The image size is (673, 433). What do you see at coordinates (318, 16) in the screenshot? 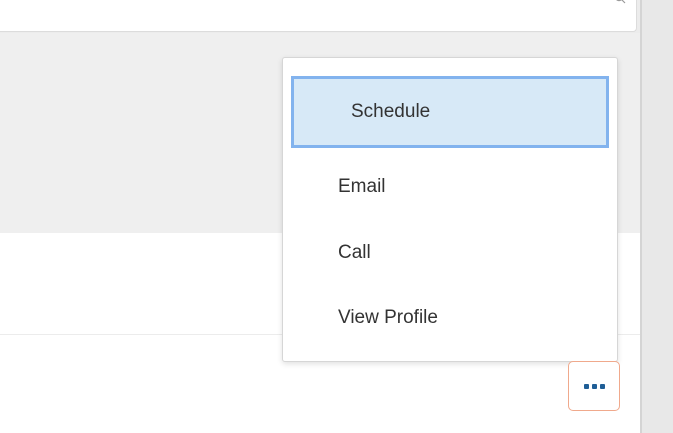
I see `search-bar` at bounding box center [318, 16].